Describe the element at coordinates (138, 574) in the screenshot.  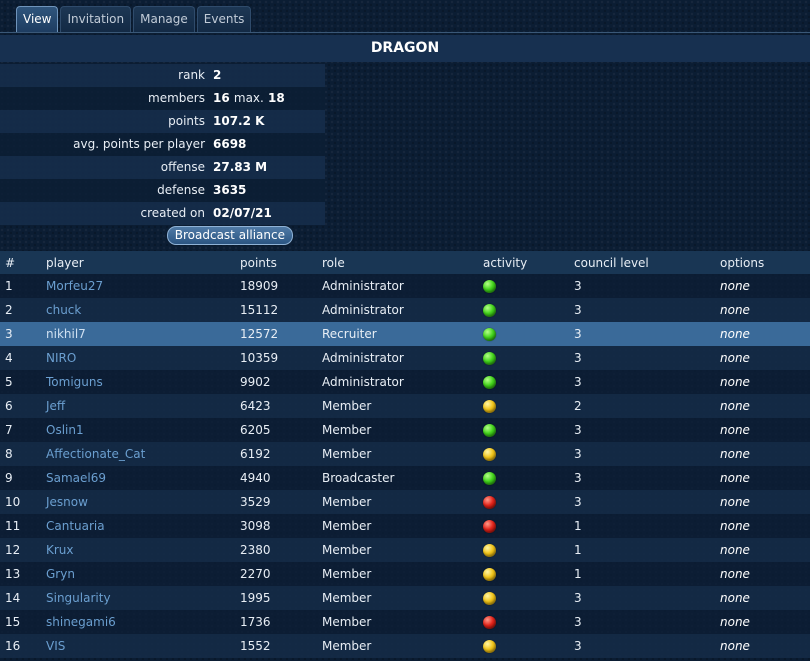
I see `cell-player: Gryn` at that location.